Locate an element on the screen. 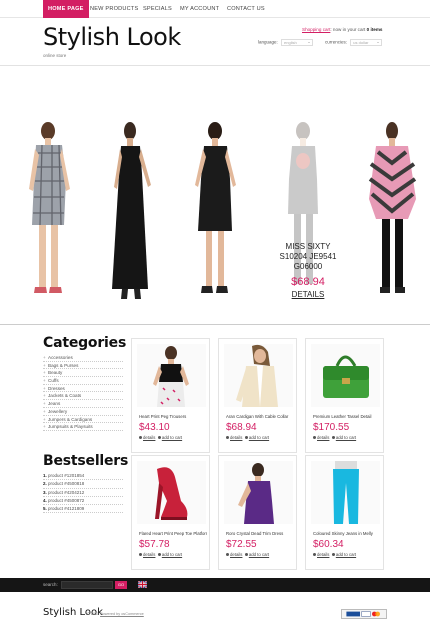 This screenshot has height=637, width=430. product-name: Heart Print Peg Trousers is located at coordinates (173, 416).